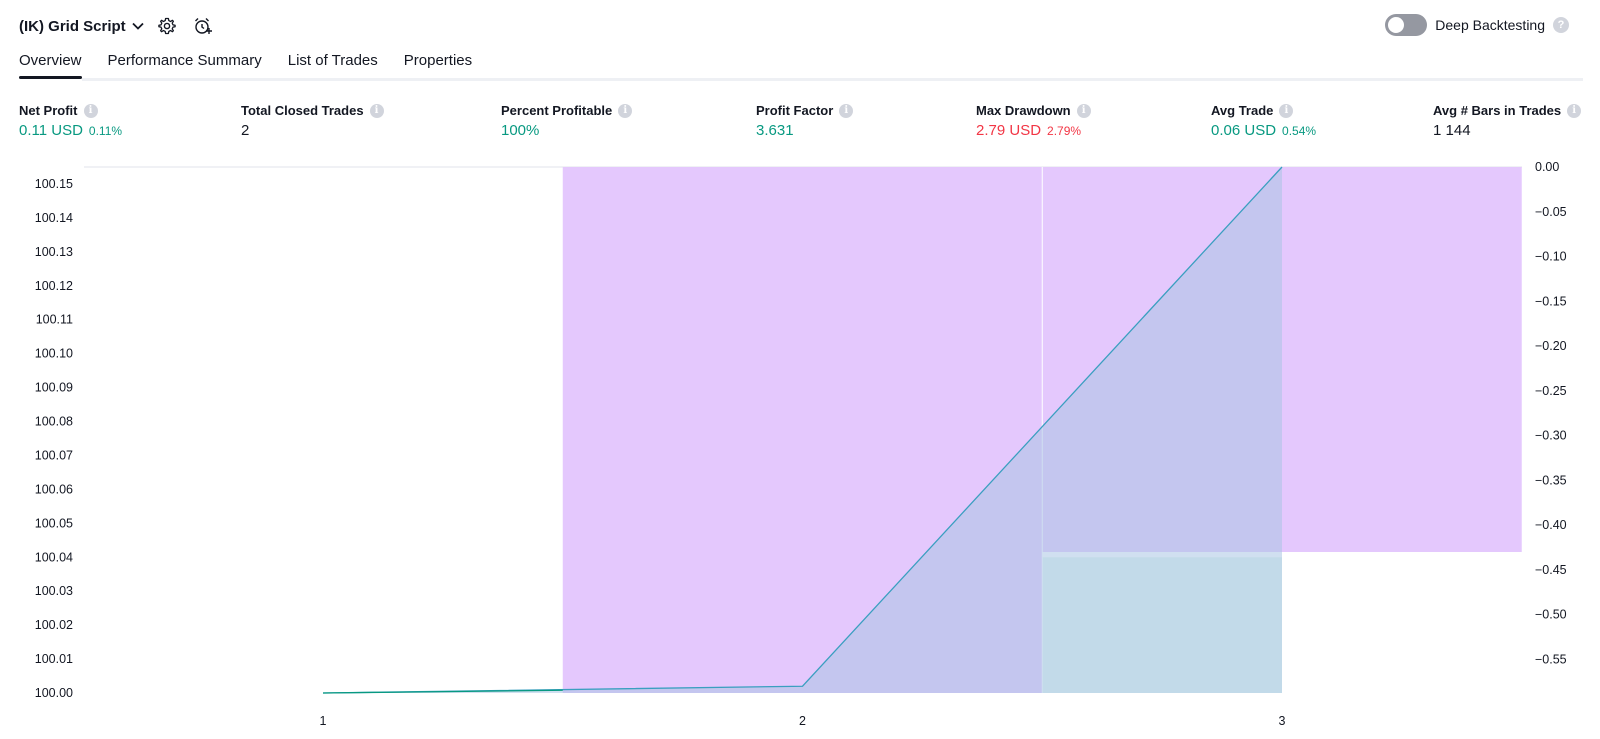 This screenshot has height=739, width=1600. Describe the element at coordinates (832, 79) in the screenshot. I see `tabs-divider` at that location.